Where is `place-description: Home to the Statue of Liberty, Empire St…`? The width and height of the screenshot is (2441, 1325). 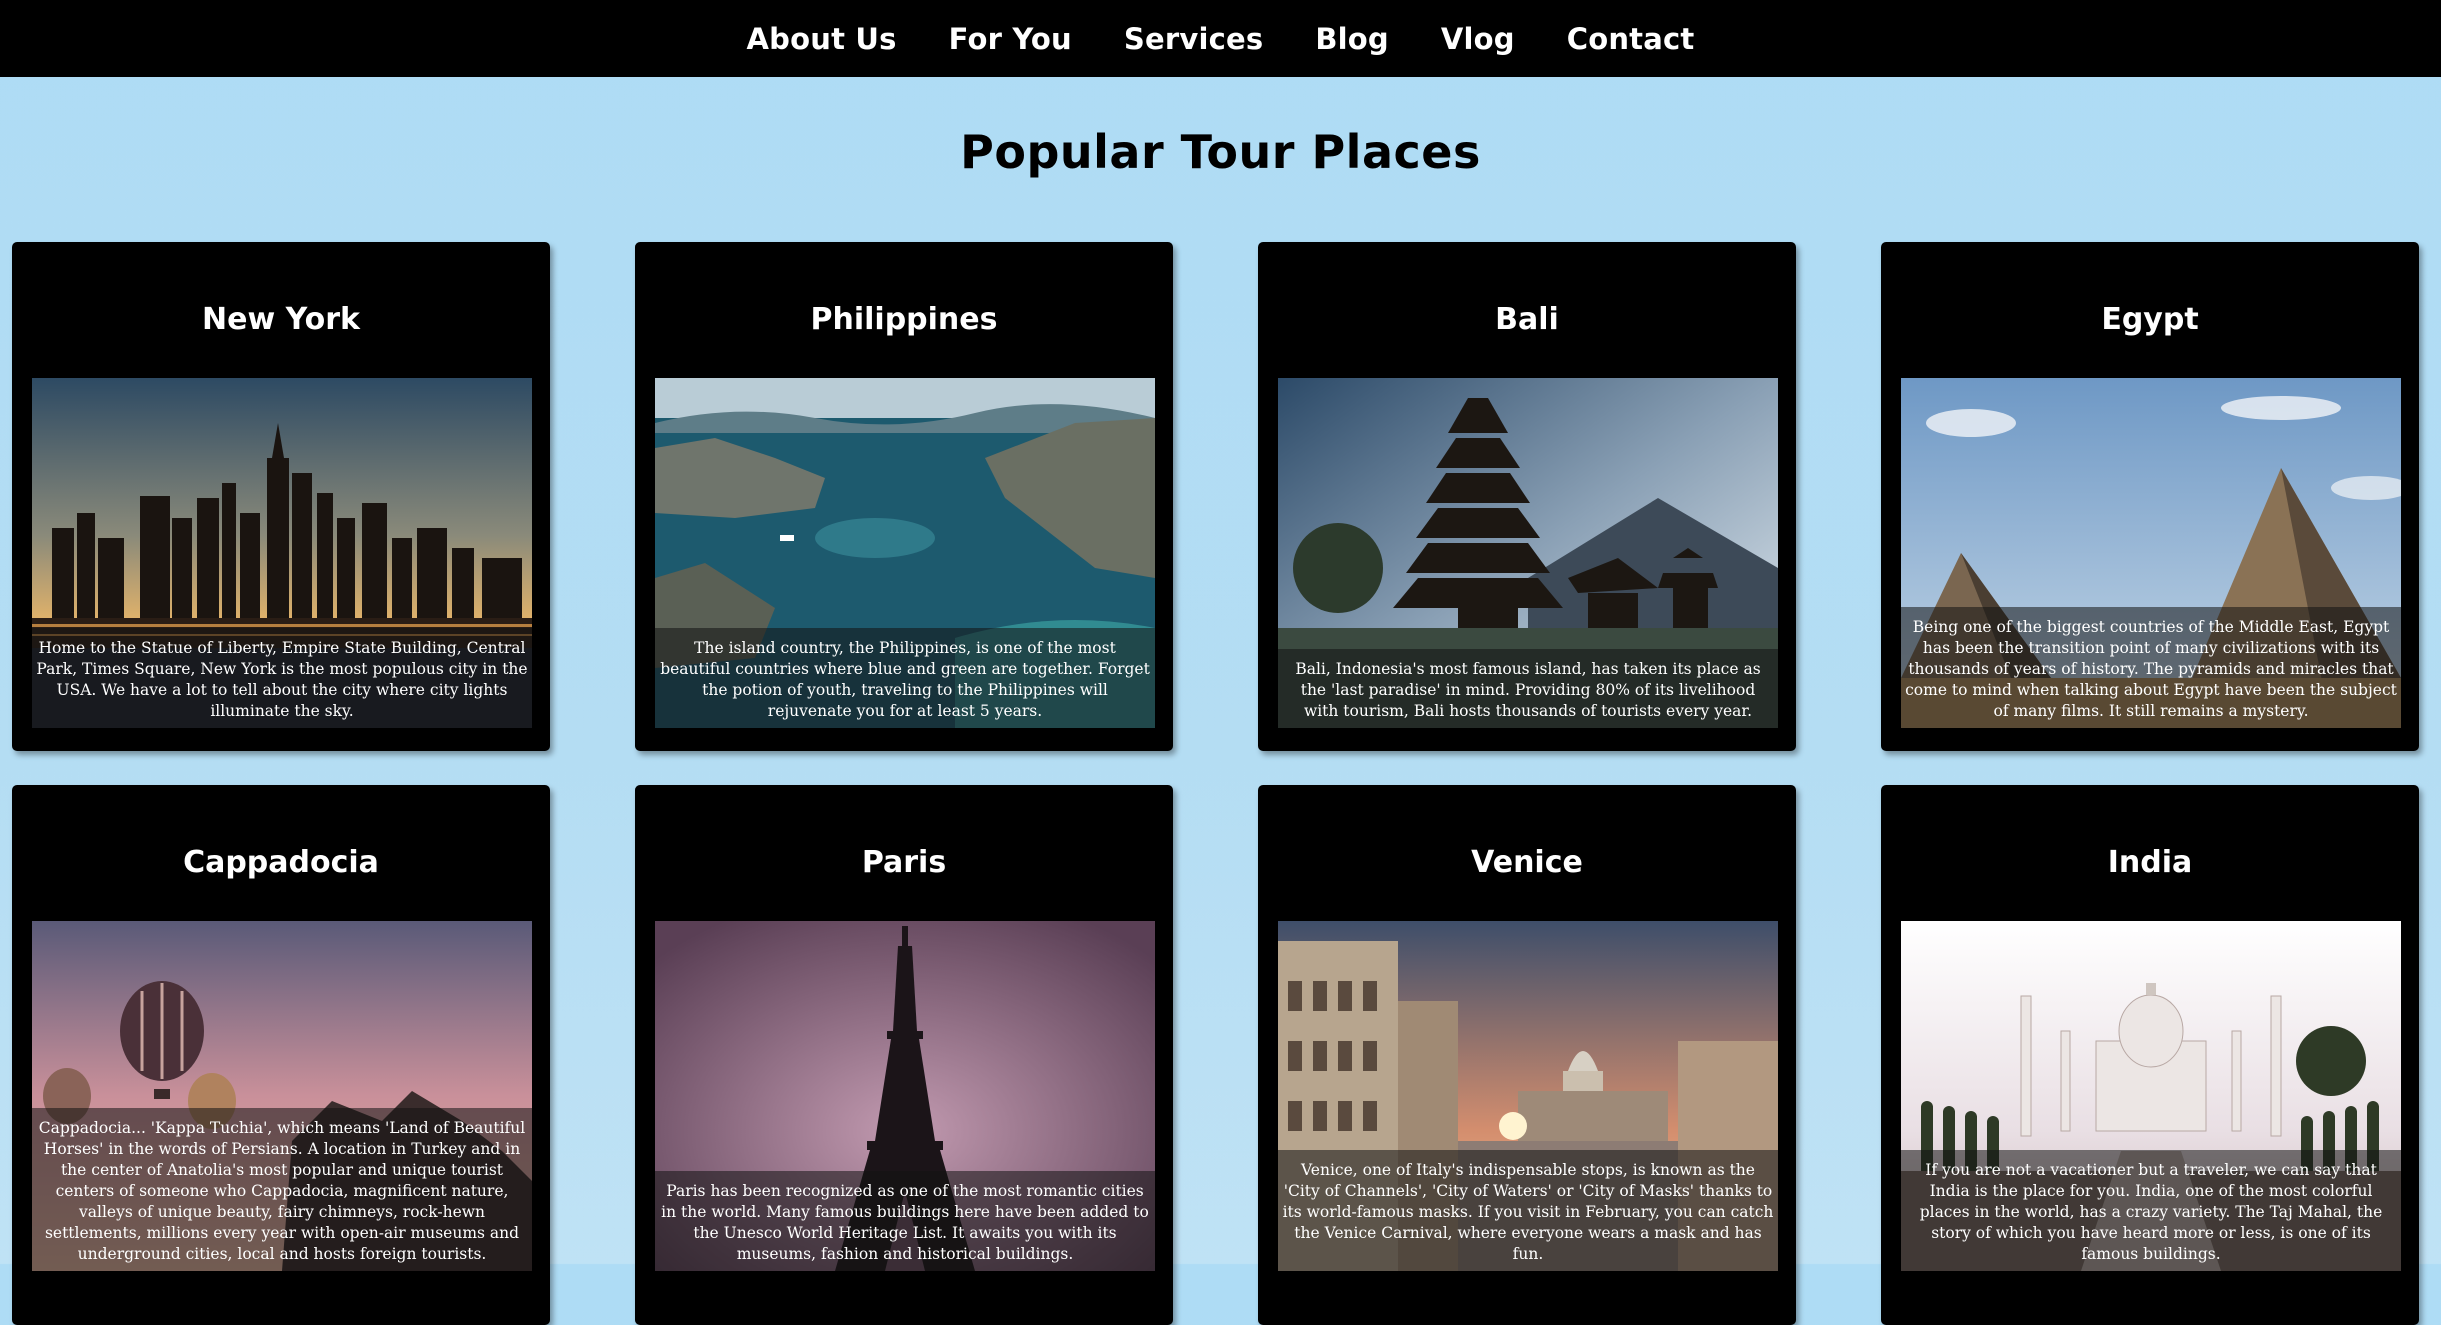 place-description: Home to the Statue of Liberty, Empire St… is located at coordinates (282, 678).